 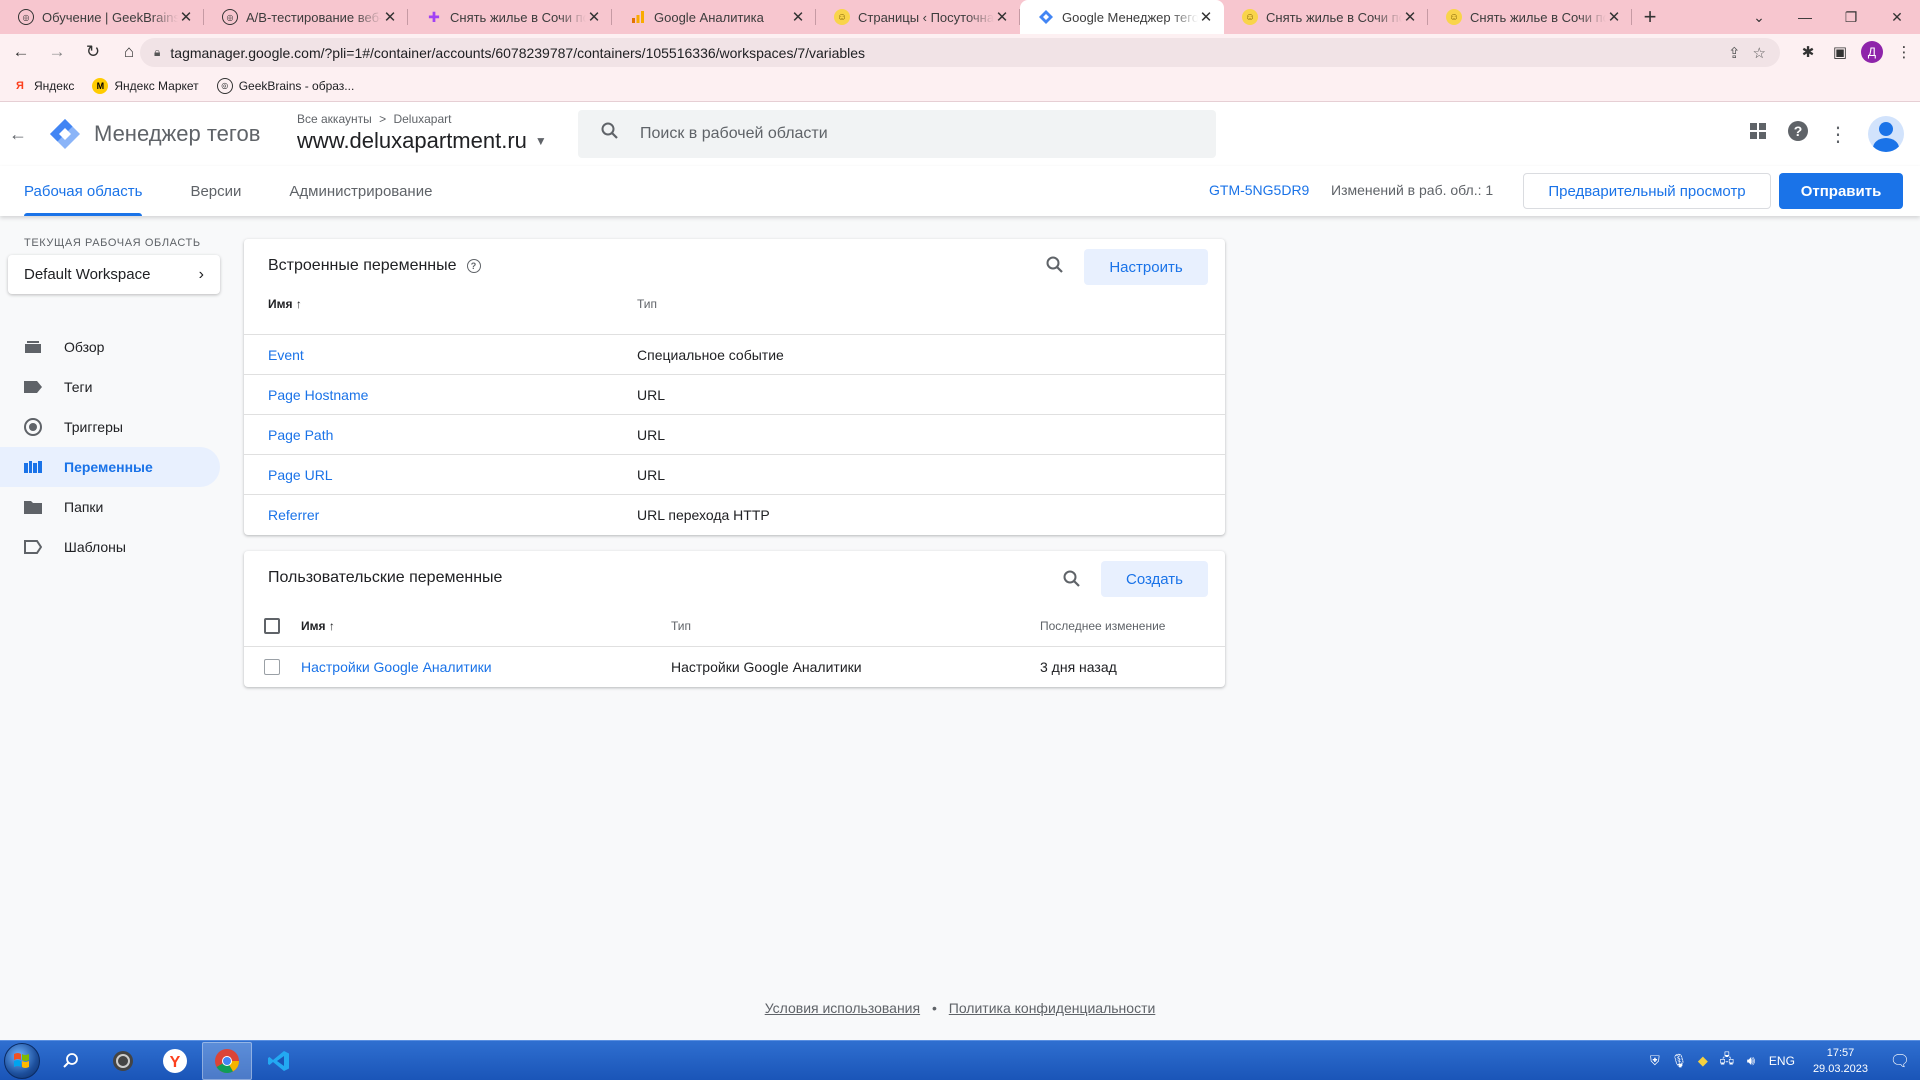 I want to click on back-icon: ←, so click(x=21, y=52).